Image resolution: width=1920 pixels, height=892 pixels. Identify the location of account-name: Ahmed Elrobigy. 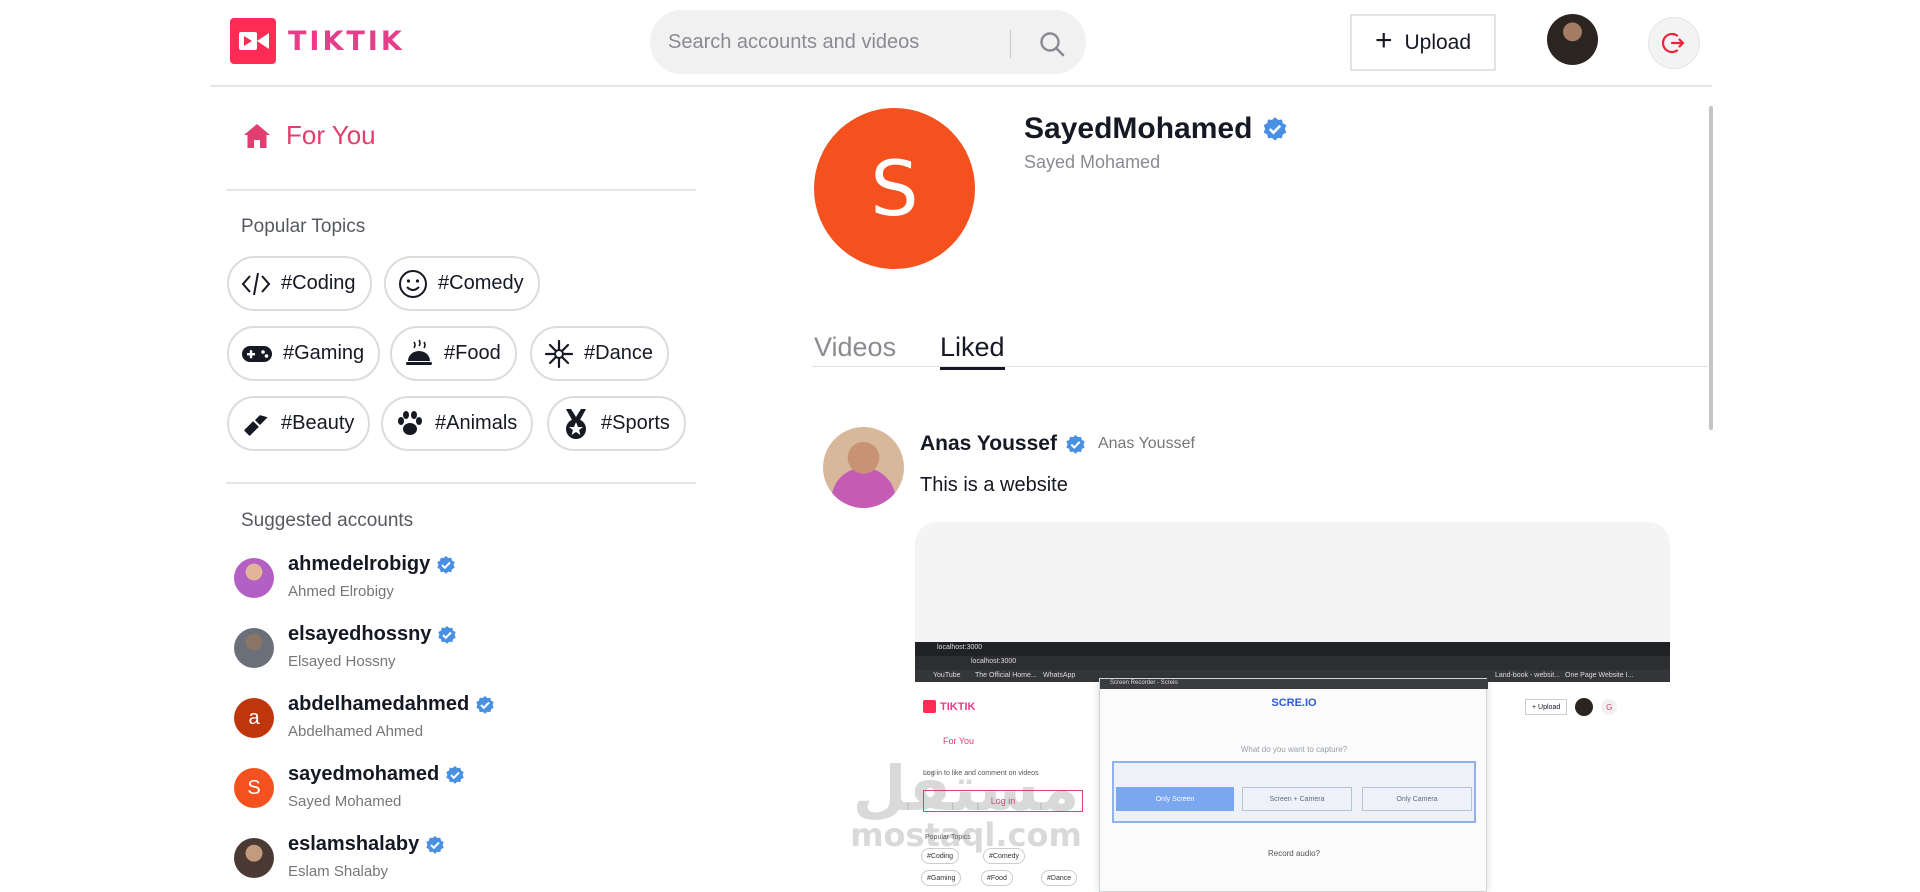
(341, 591).